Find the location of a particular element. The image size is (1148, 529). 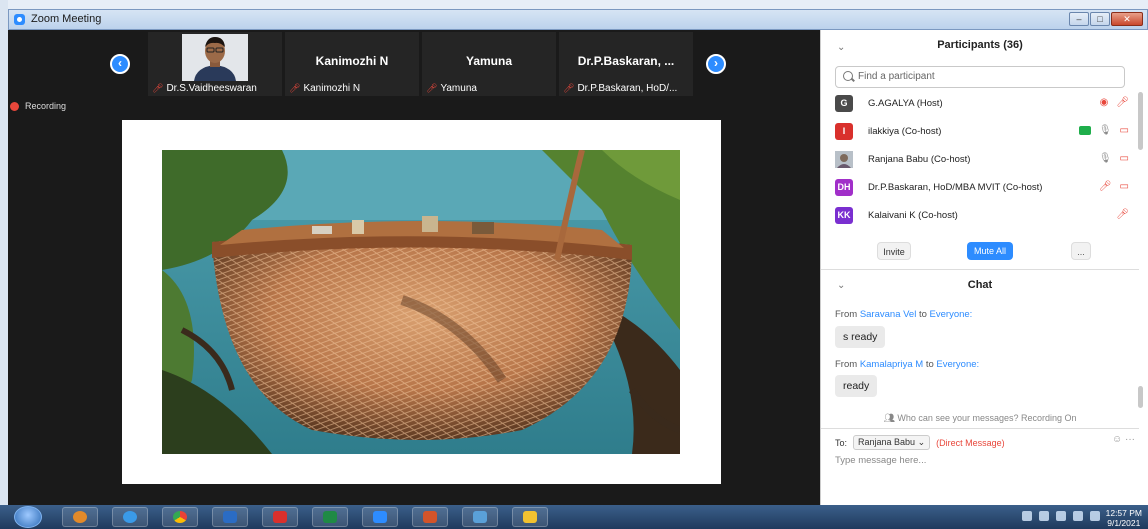

chat-actions: ☺ ··· is located at coordinates (1123, 439).